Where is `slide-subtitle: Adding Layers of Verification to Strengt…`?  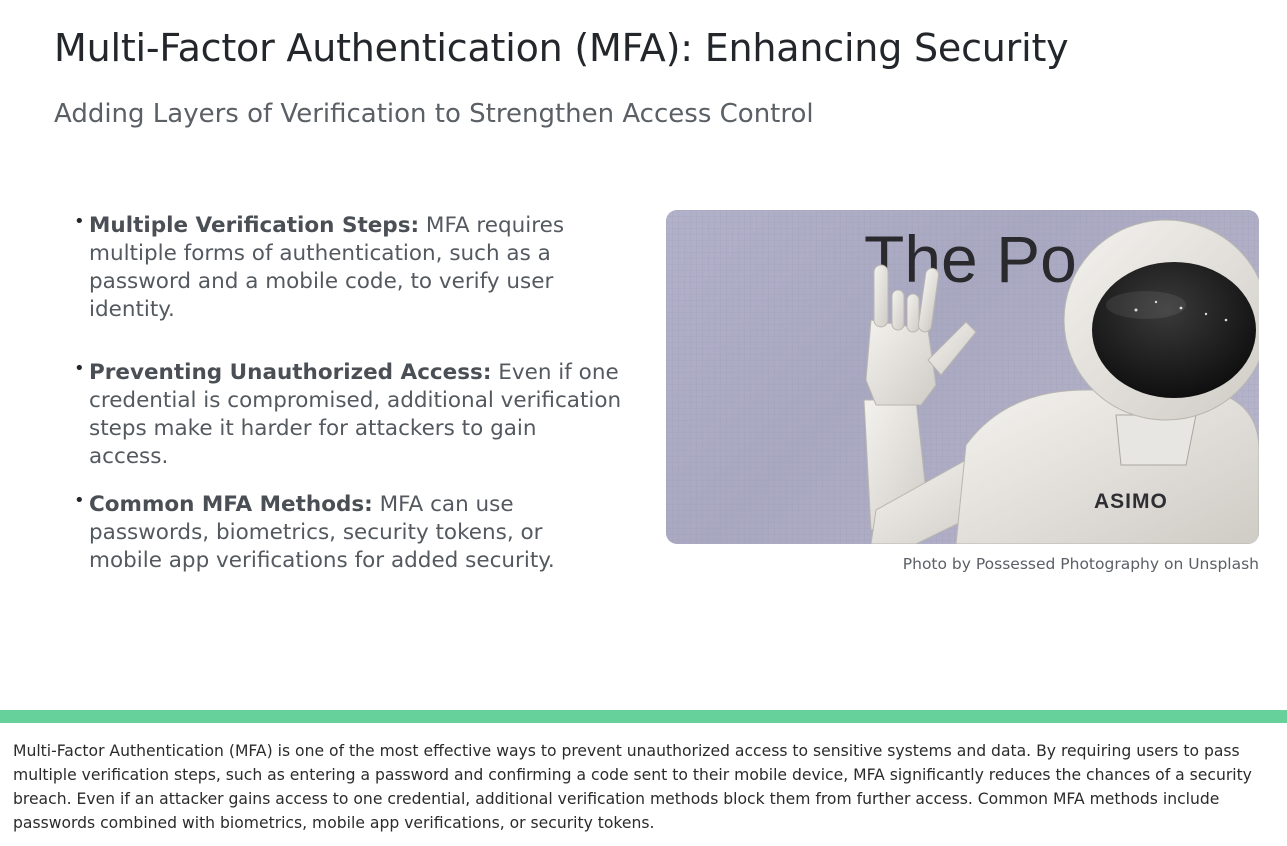
slide-subtitle: Adding Layers of Verification to Strengt… is located at coordinates (434, 114).